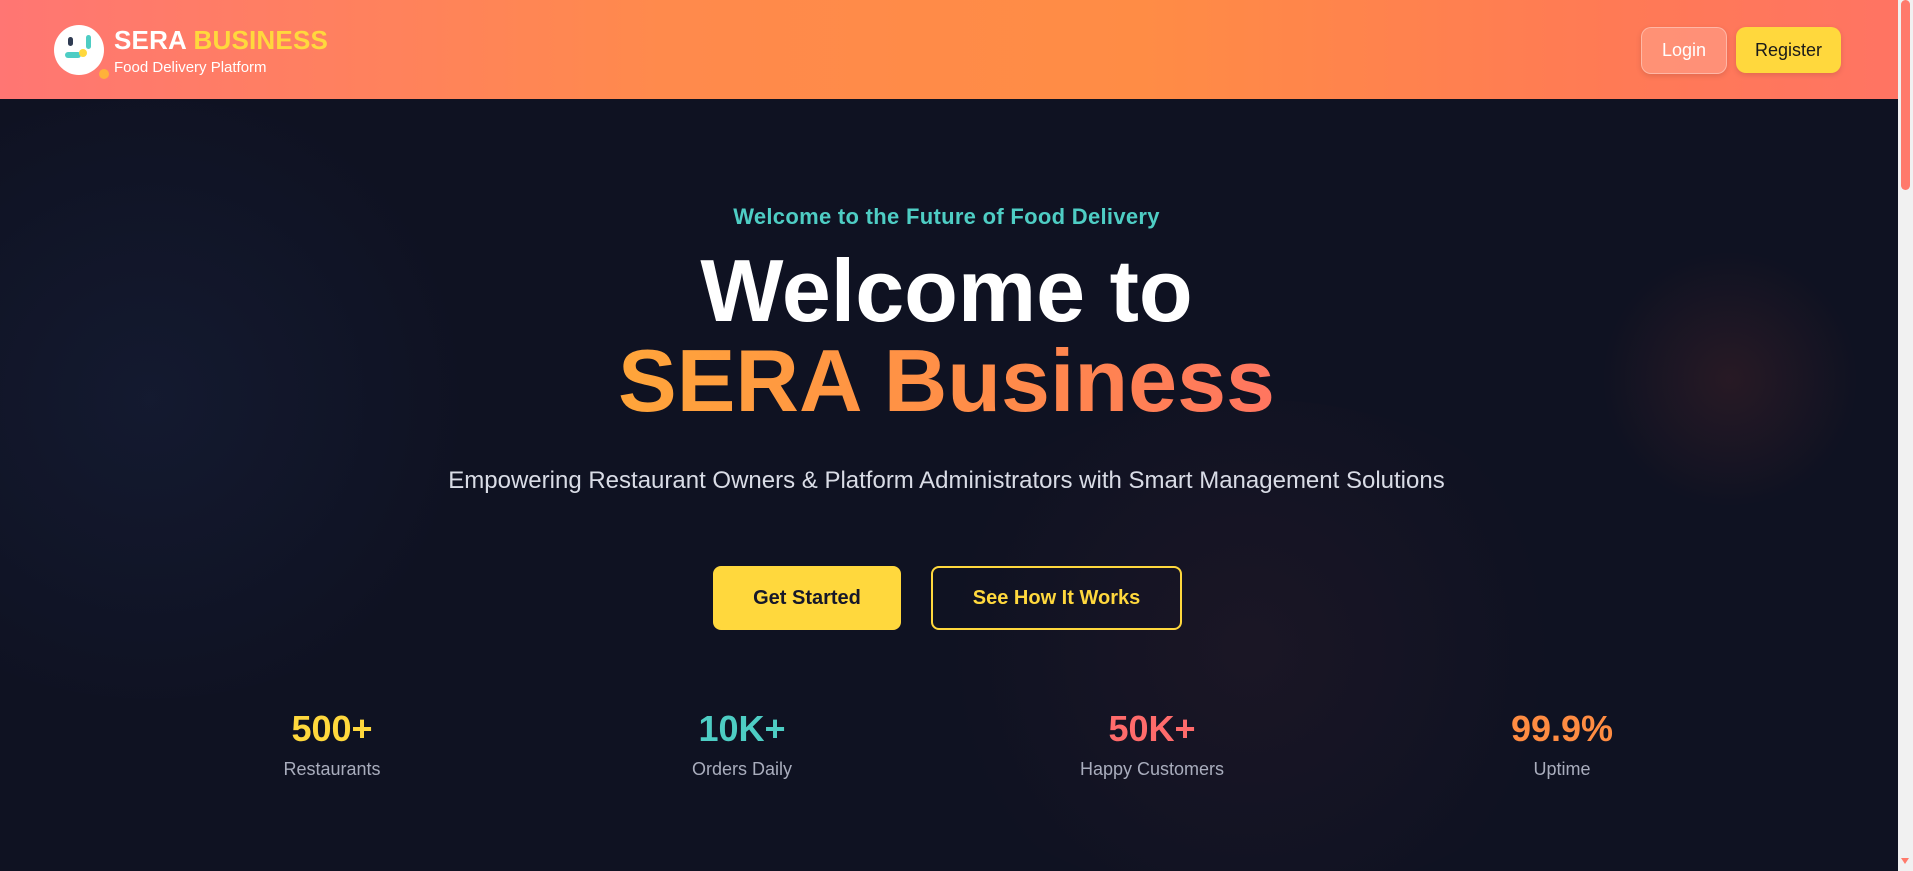 This screenshot has width=1913, height=871. Describe the element at coordinates (104, 74) in the screenshot. I see `logo-status-dot` at that location.